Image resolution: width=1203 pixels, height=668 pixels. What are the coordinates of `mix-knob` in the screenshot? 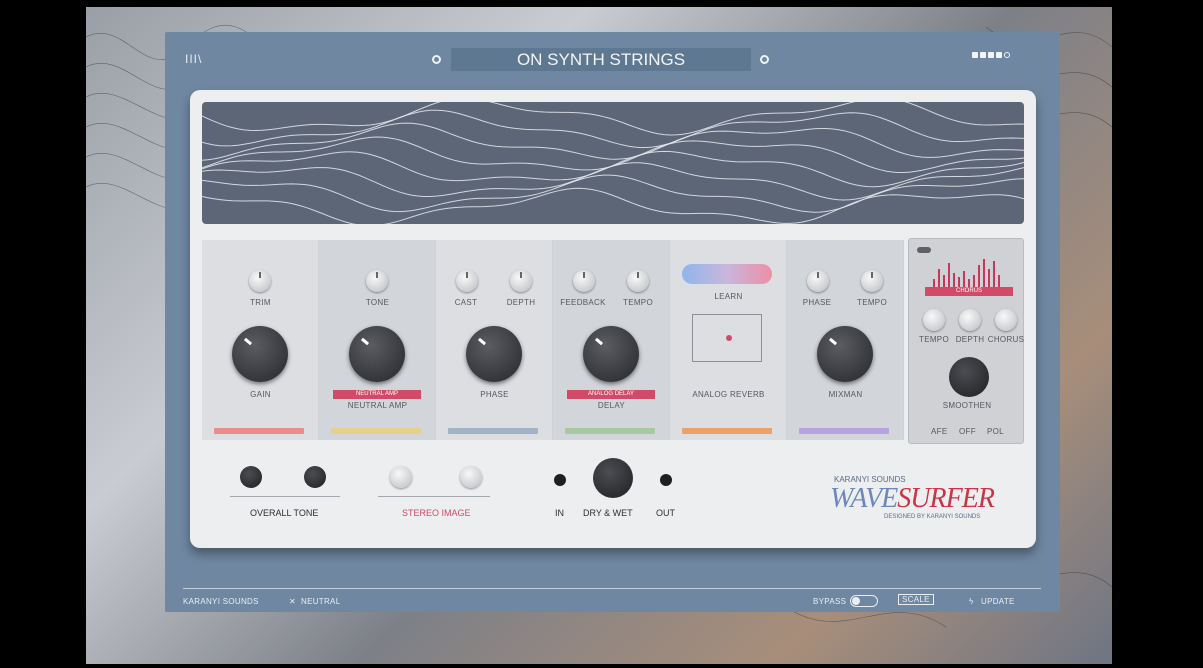 It's located at (845, 354).